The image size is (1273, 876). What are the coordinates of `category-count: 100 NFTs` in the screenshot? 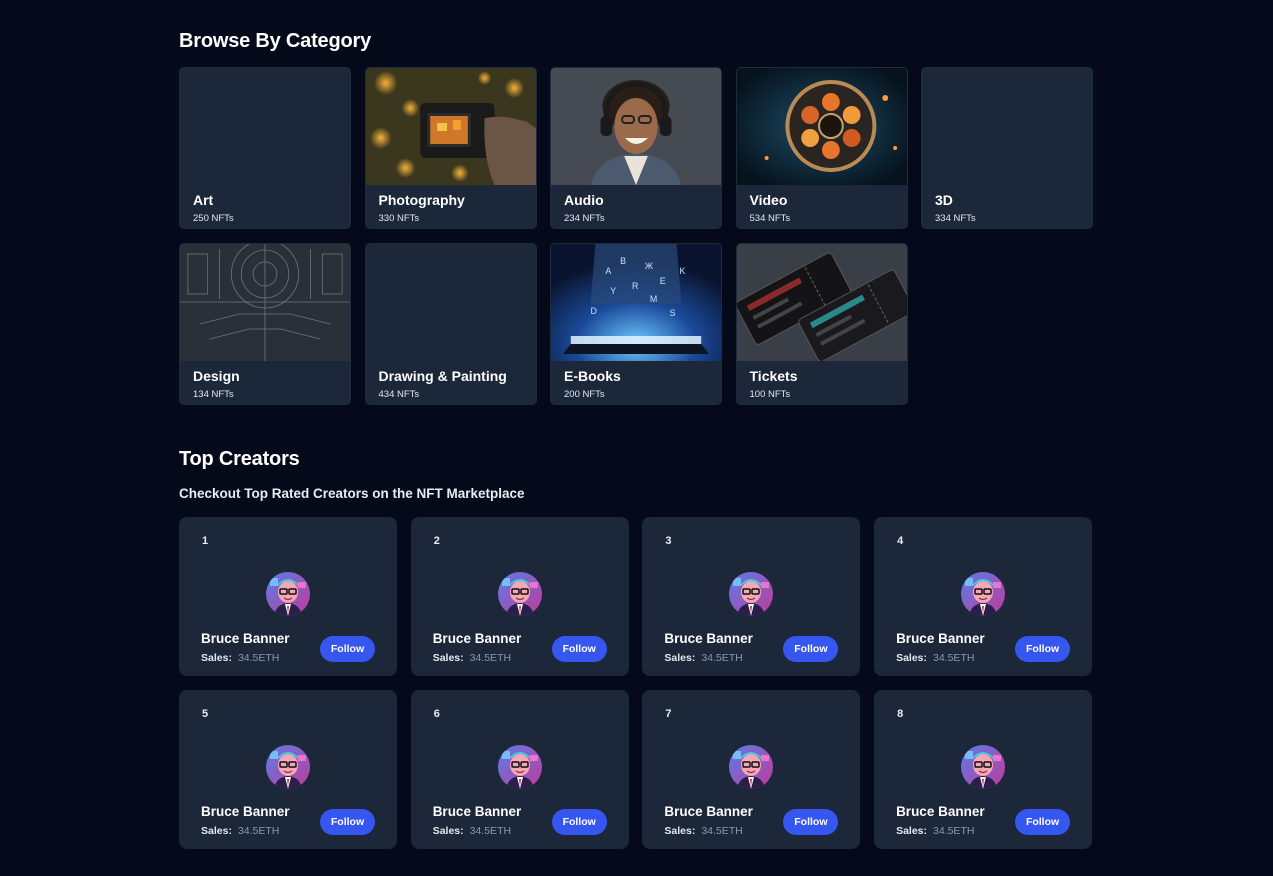 It's located at (770, 394).